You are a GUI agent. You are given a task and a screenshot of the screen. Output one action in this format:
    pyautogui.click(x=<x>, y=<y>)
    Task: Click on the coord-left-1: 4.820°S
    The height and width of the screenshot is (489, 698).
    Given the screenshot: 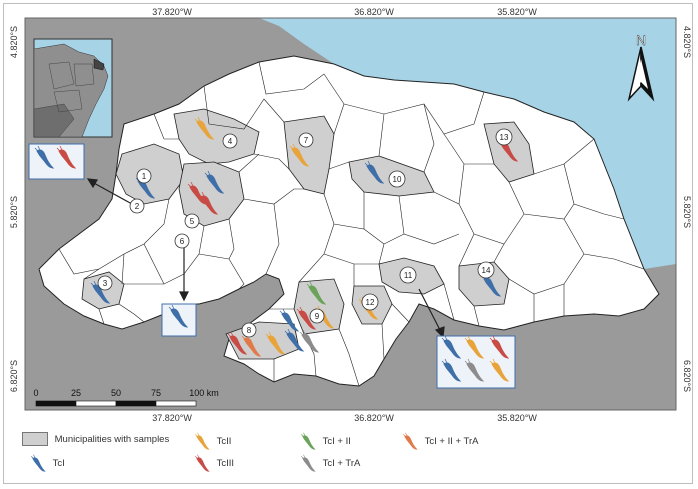 What is the action you would take?
    pyautogui.click(x=14, y=42)
    